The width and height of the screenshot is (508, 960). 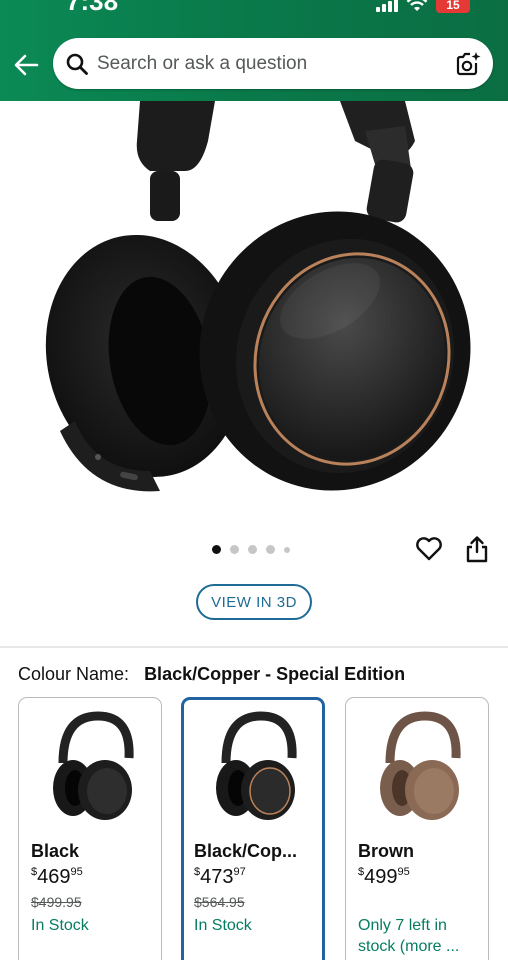 What do you see at coordinates (253, 828) in the screenshot?
I see `colour-swatch-black-copper: Black/Cop... $47397 $564.95 In Stock` at bounding box center [253, 828].